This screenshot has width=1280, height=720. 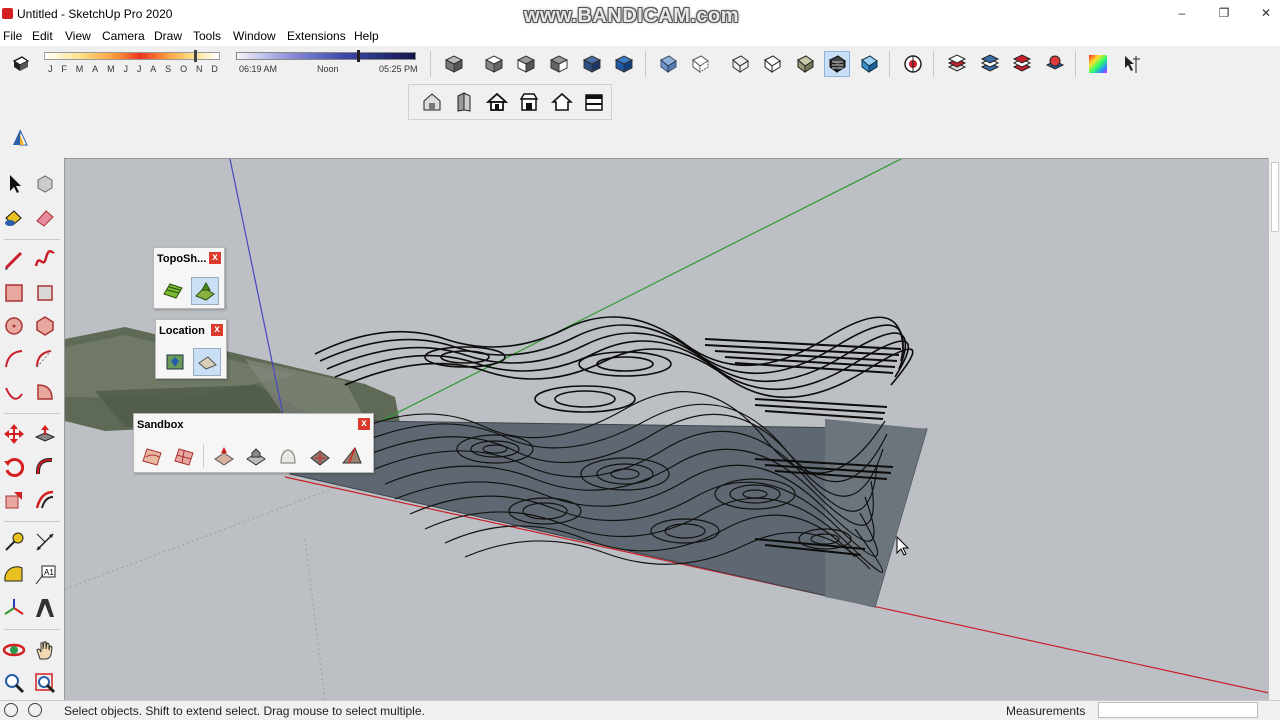 I want to click on freehand-tool-button, so click(x=45, y=260).